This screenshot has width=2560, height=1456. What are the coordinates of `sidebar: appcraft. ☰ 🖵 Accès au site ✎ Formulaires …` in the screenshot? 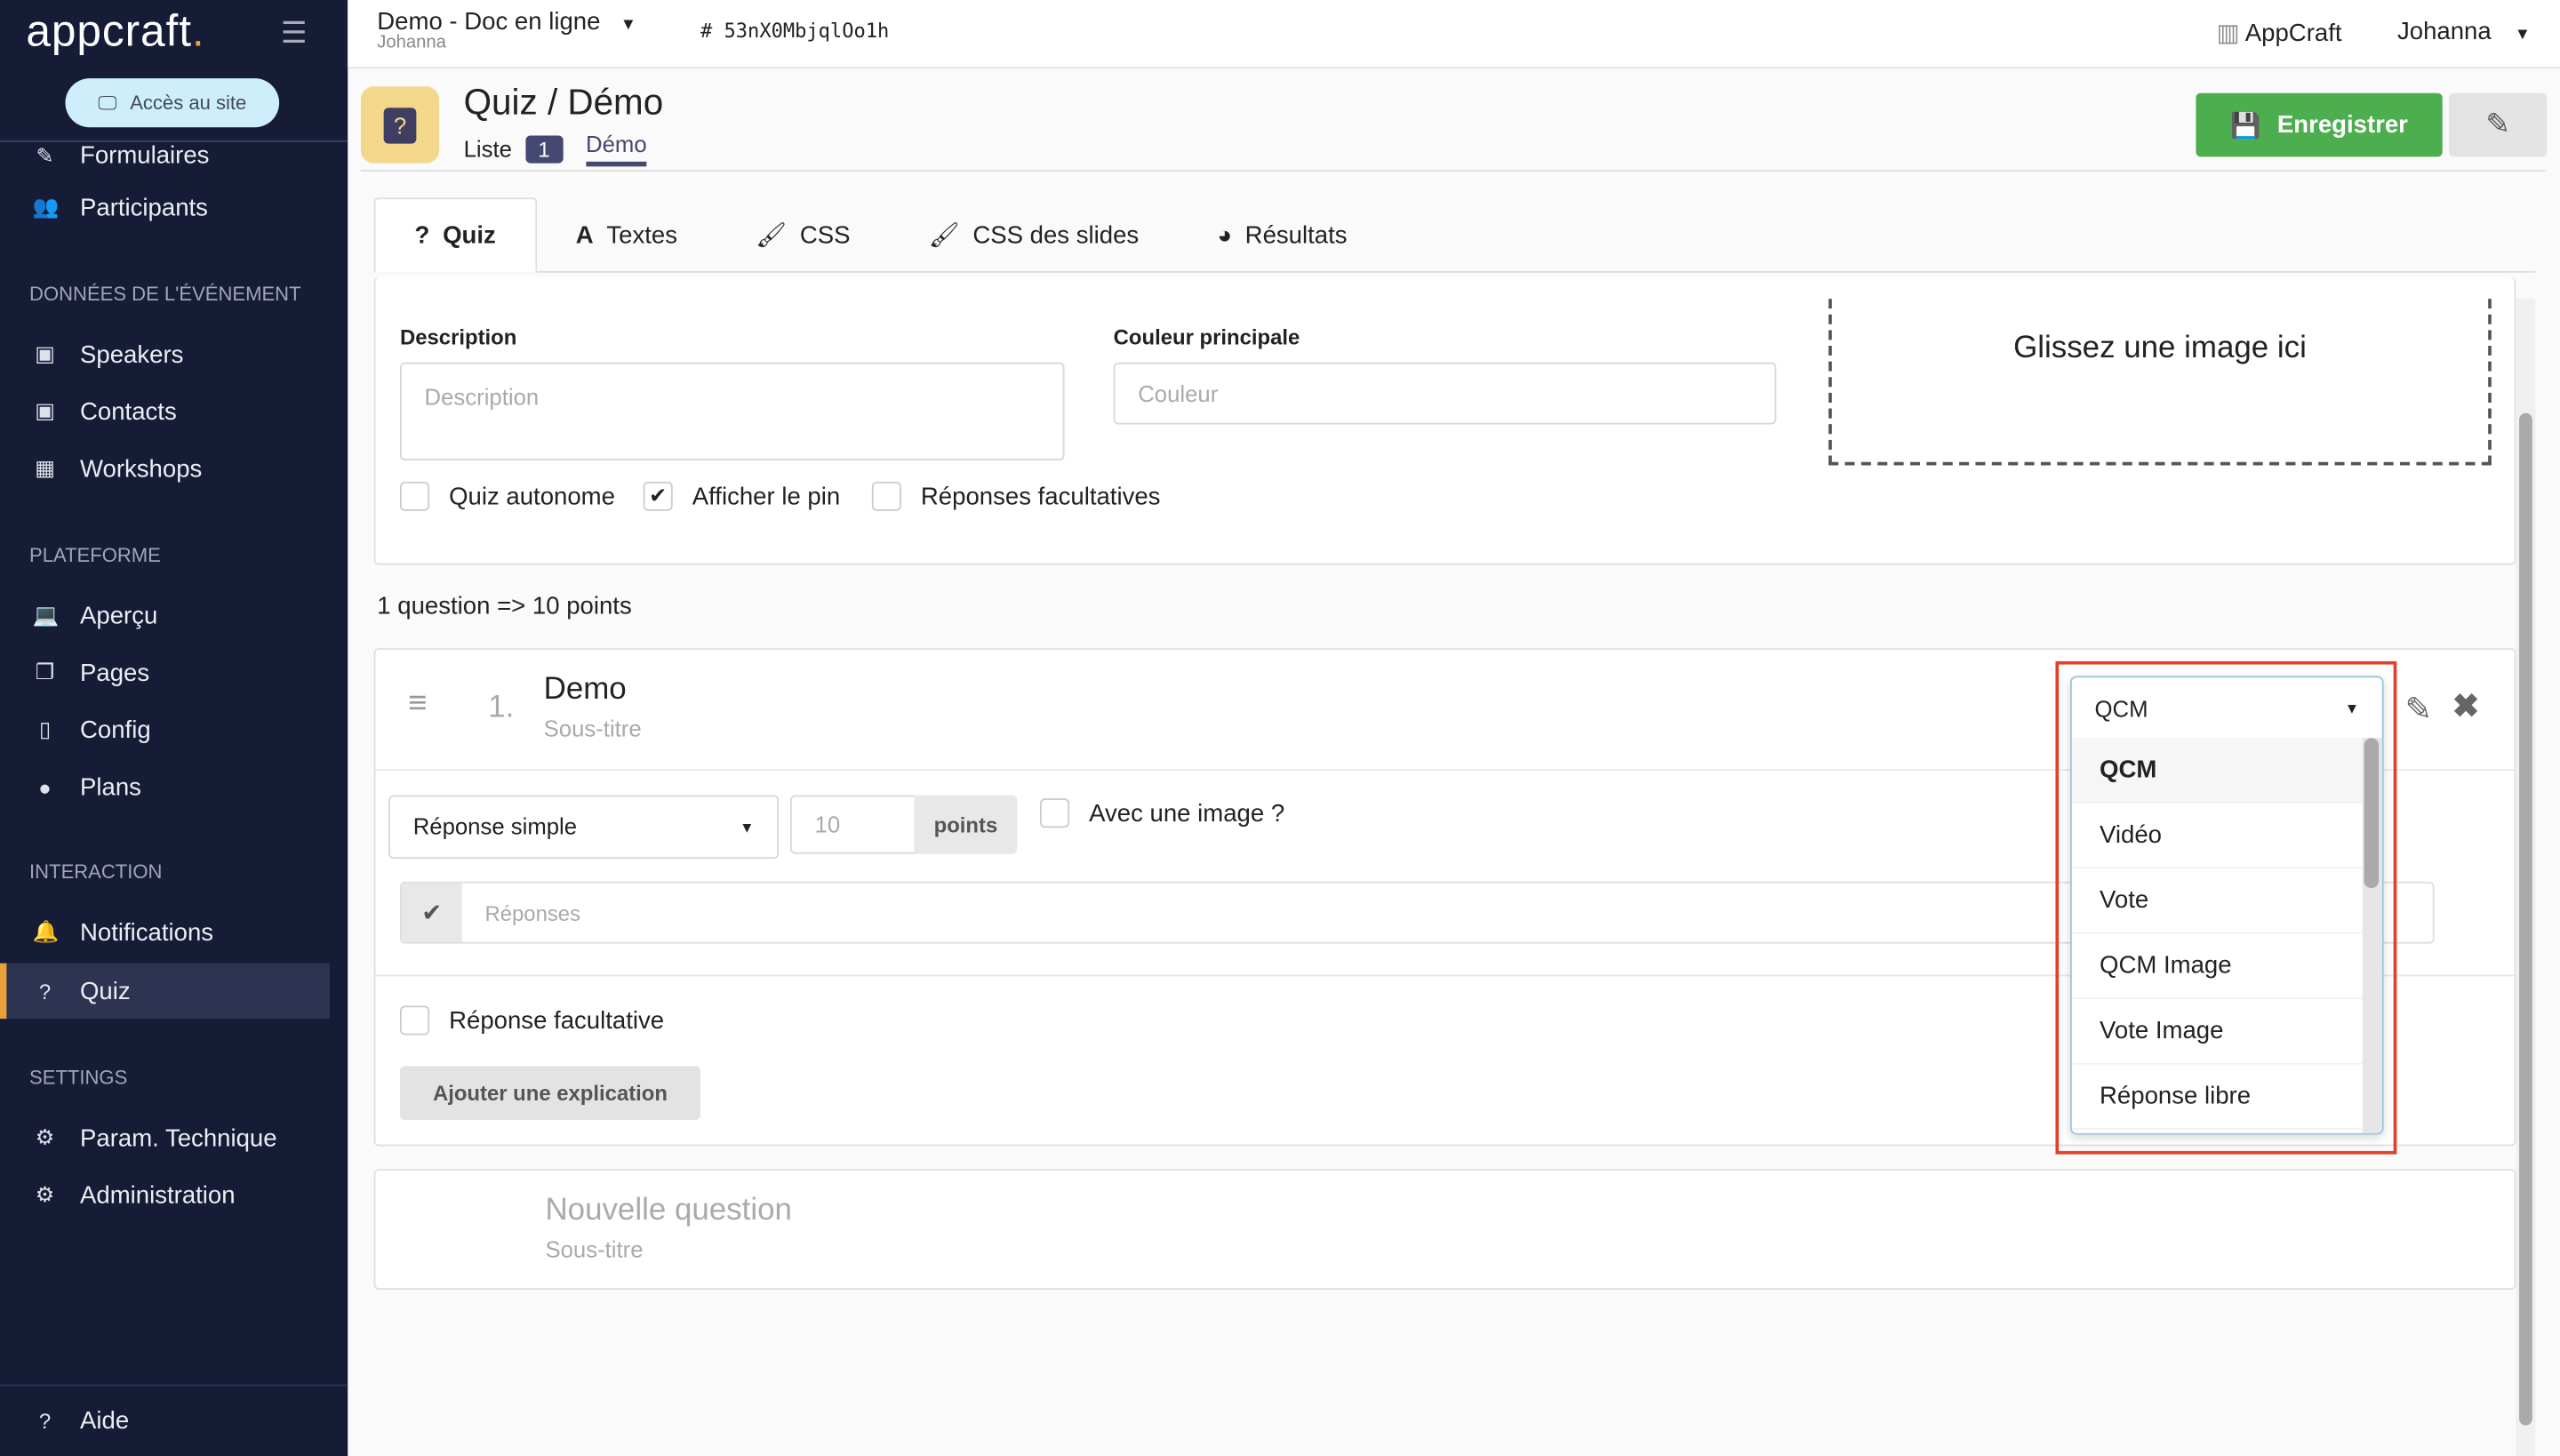 It's located at (174, 728).